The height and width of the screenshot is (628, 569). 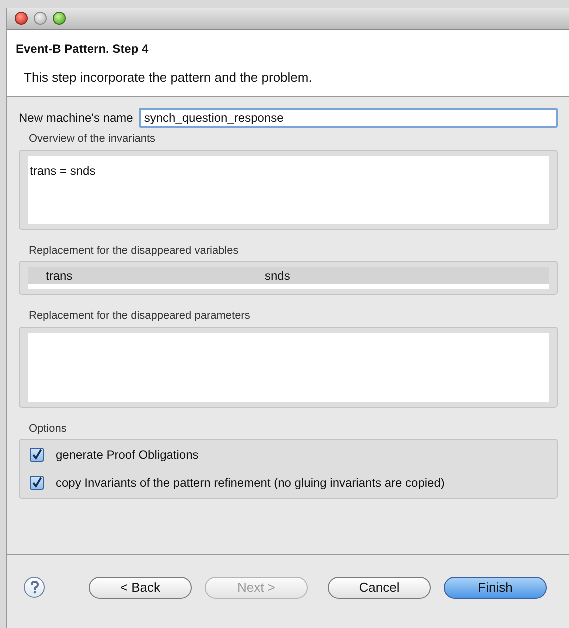 What do you see at coordinates (140, 587) in the screenshot?
I see `dialog-button: < Back` at bounding box center [140, 587].